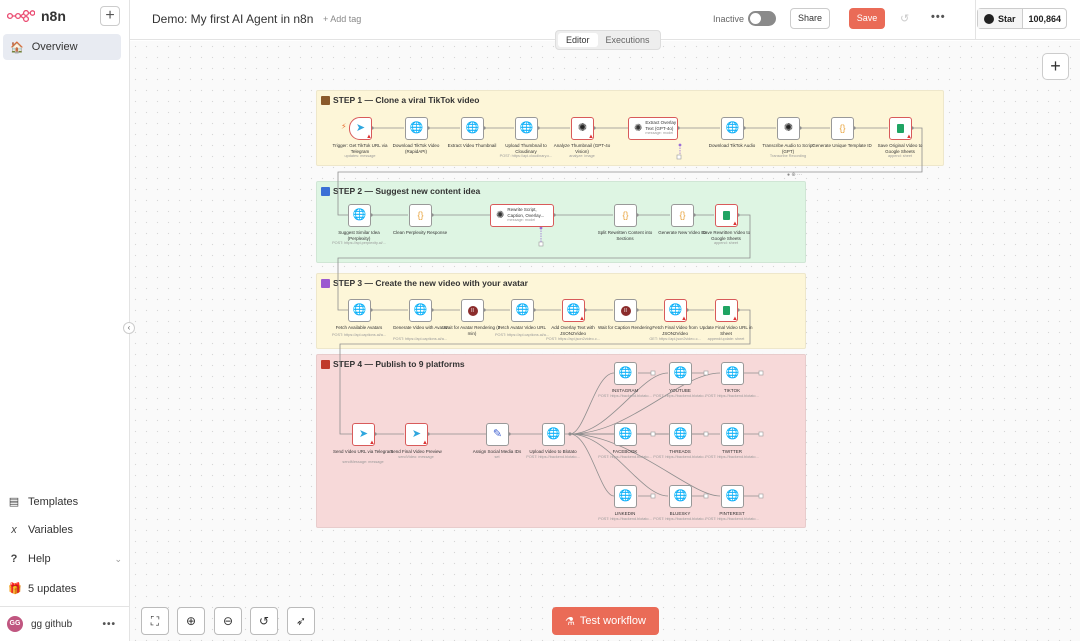 The height and width of the screenshot is (641, 1080). I want to click on sidebar-item-templates: ▤ Templates, so click(65, 502).